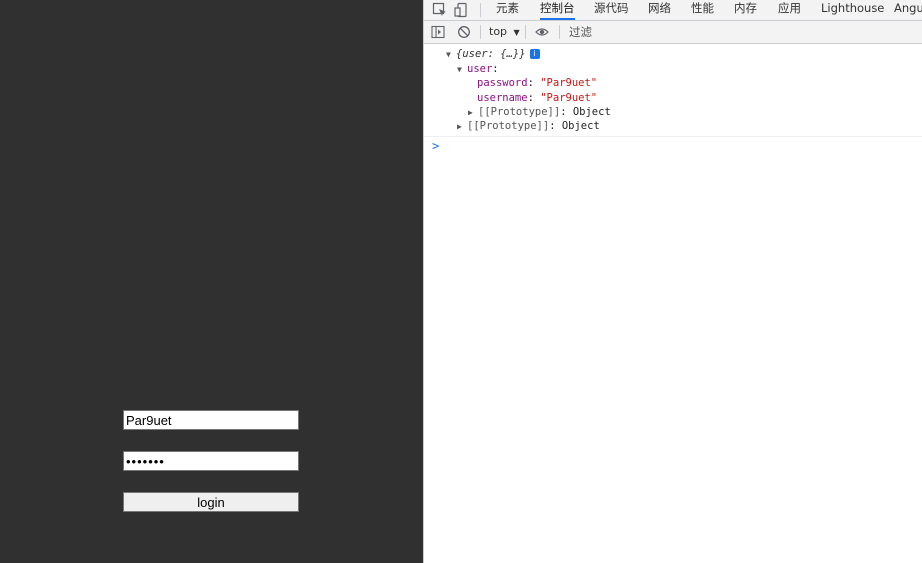  Describe the element at coordinates (537, 98) in the screenshot. I see `username-row: username: "Par9uet"` at that location.